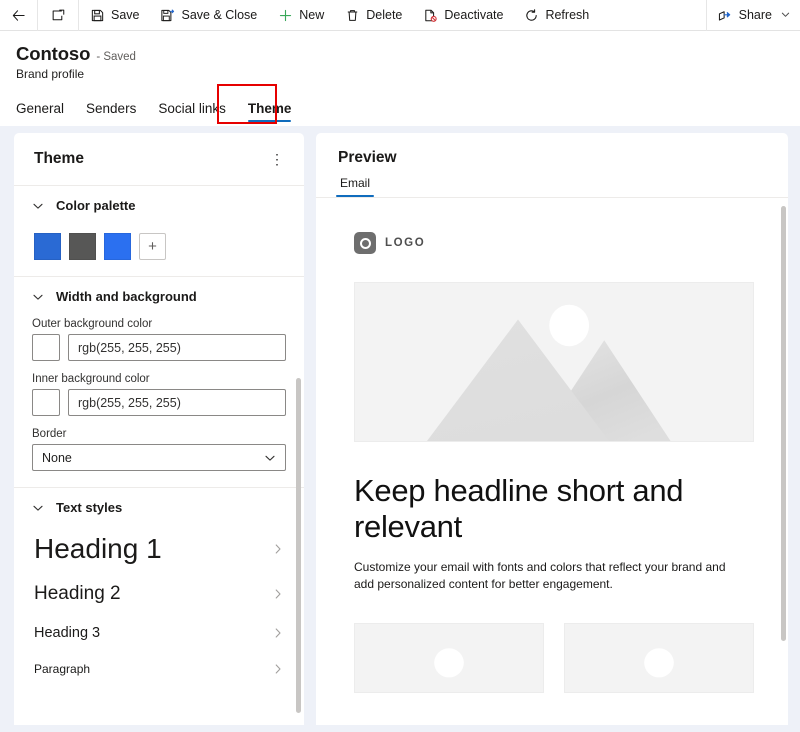 This screenshot has height=732, width=800. Describe the element at coordinates (92, 324) in the screenshot. I see `outer-background-color-label: Outer background color` at that location.